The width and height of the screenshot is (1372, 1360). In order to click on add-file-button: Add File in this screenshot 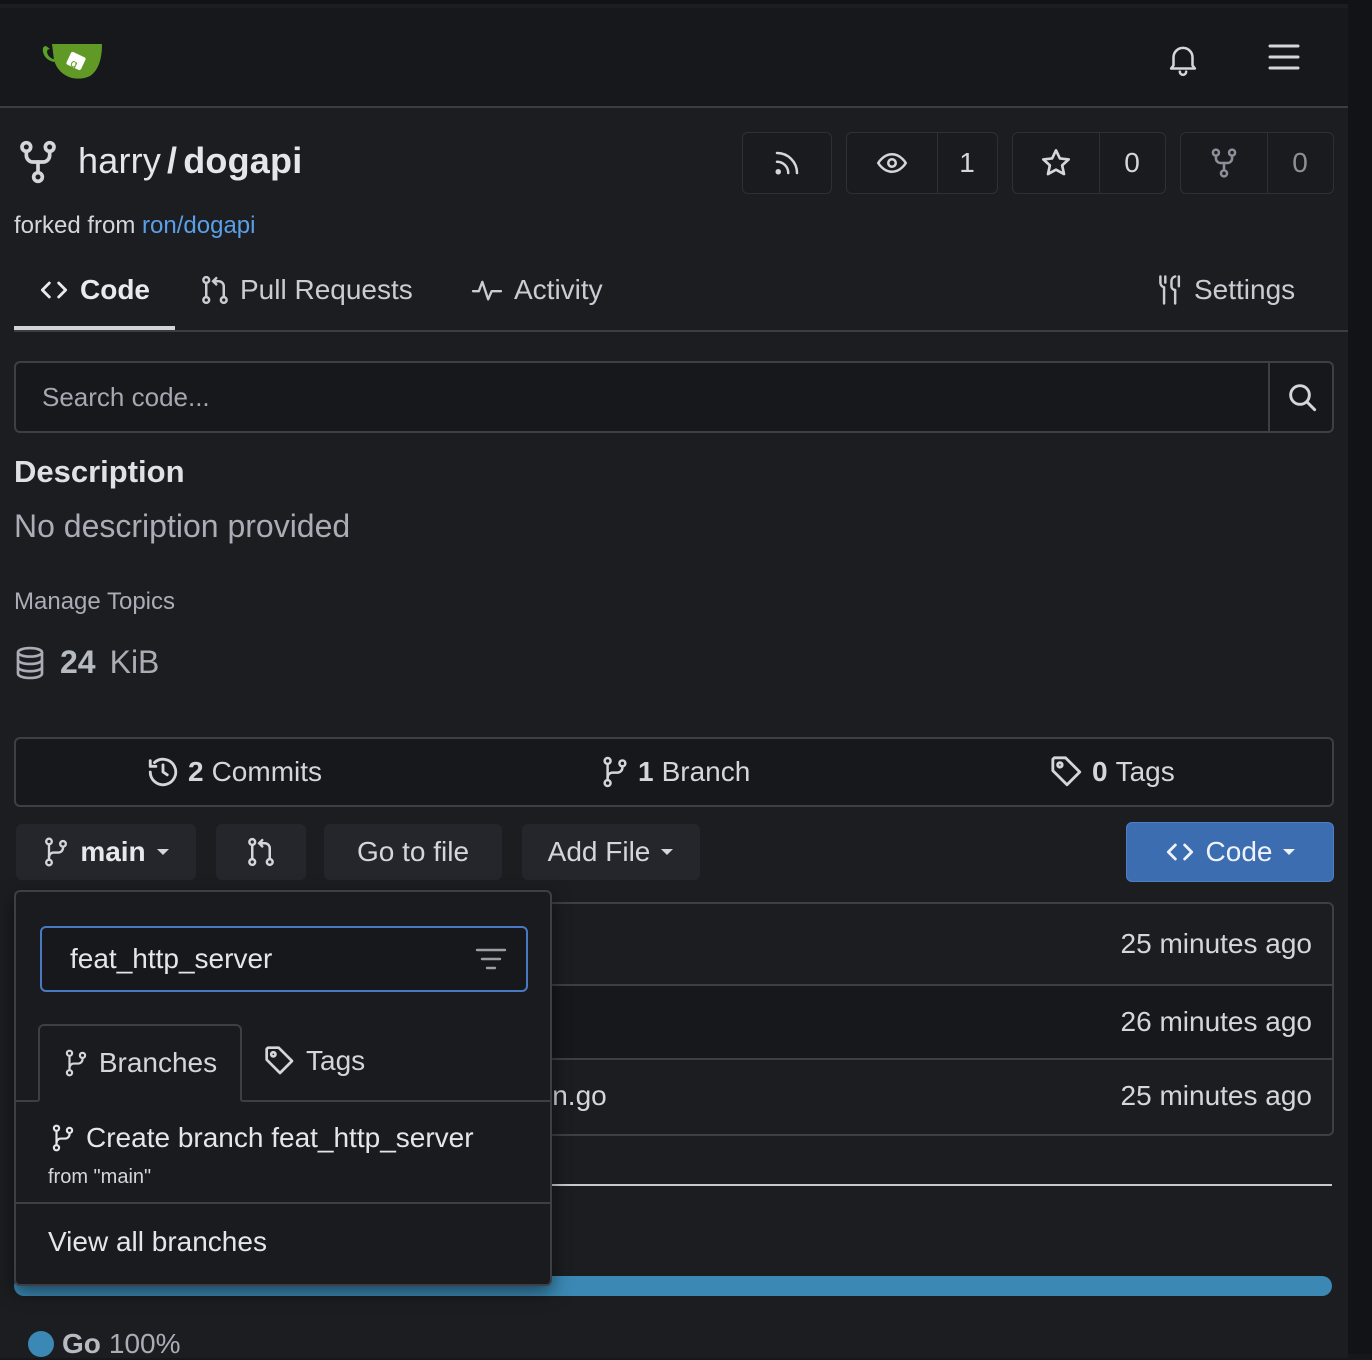, I will do `click(611, 852)`.